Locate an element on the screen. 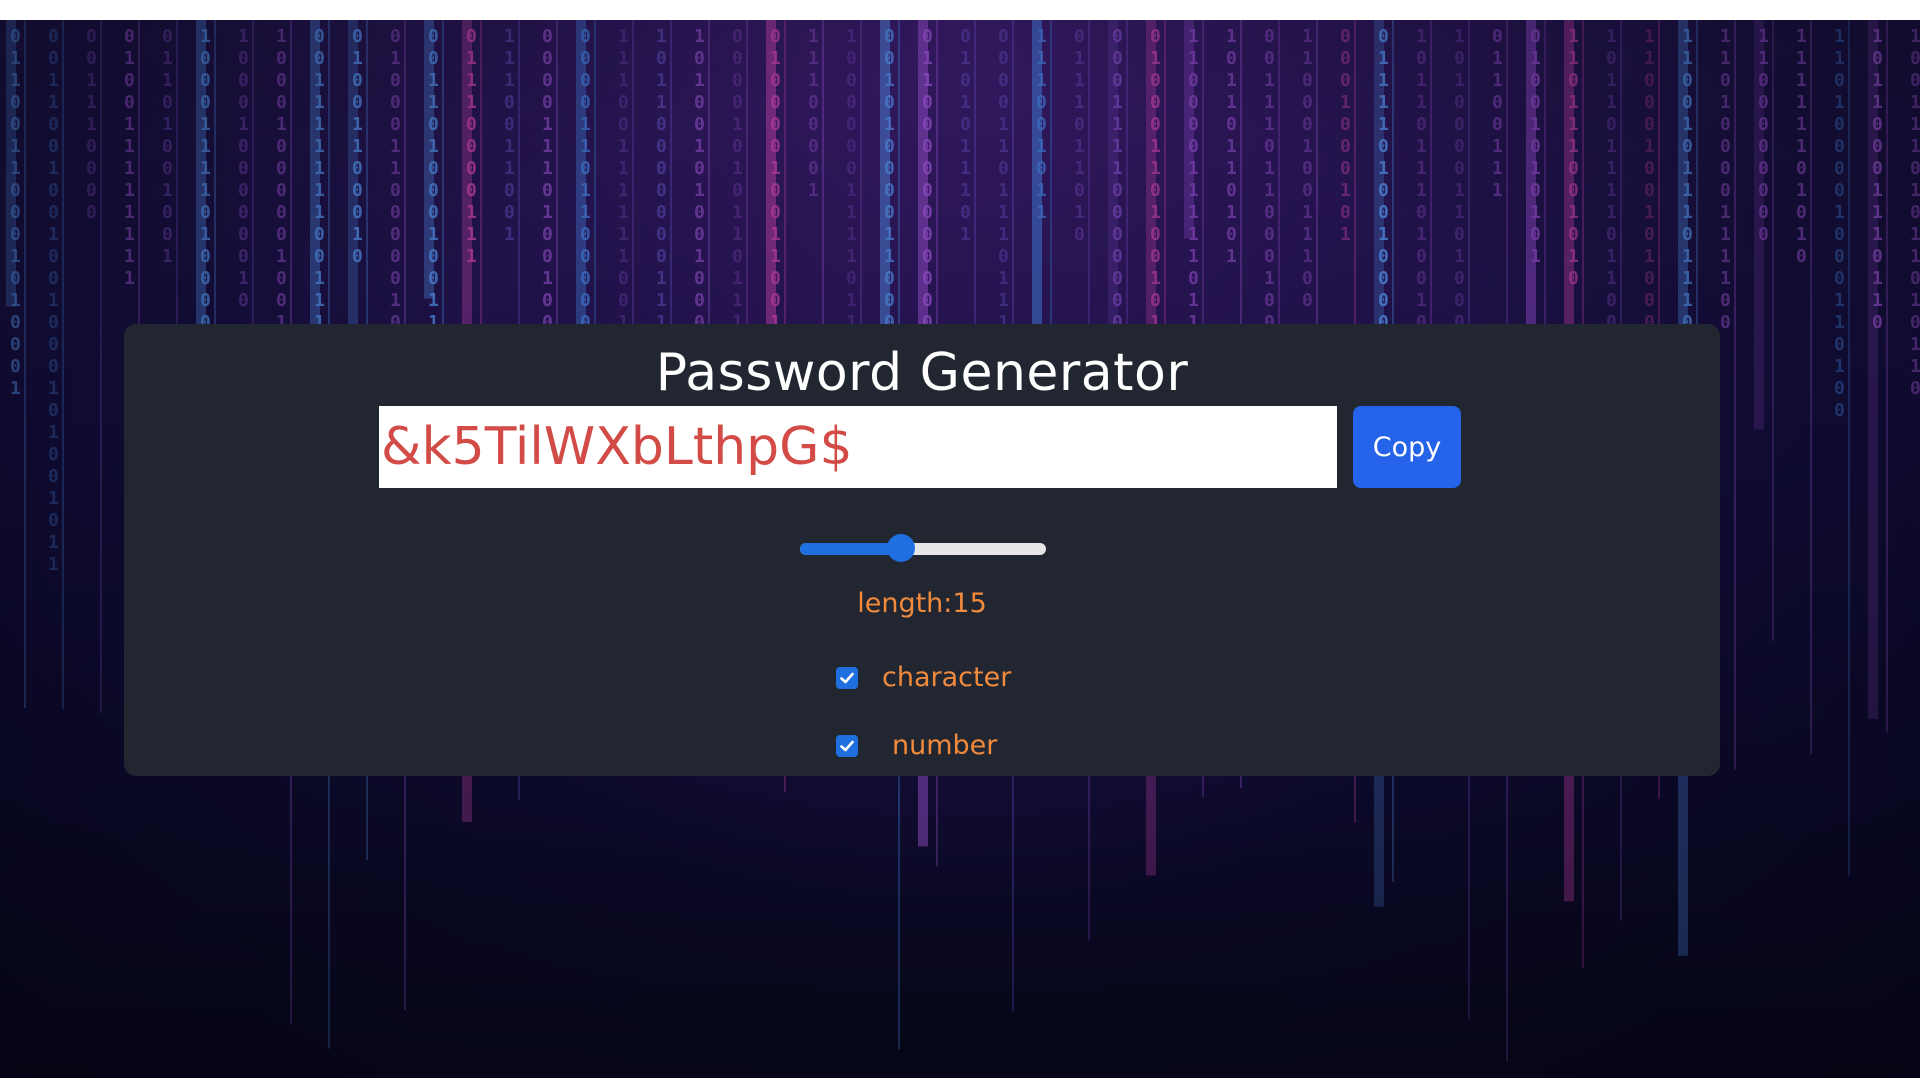  character-checkbox is located at coordinates (847, 678).